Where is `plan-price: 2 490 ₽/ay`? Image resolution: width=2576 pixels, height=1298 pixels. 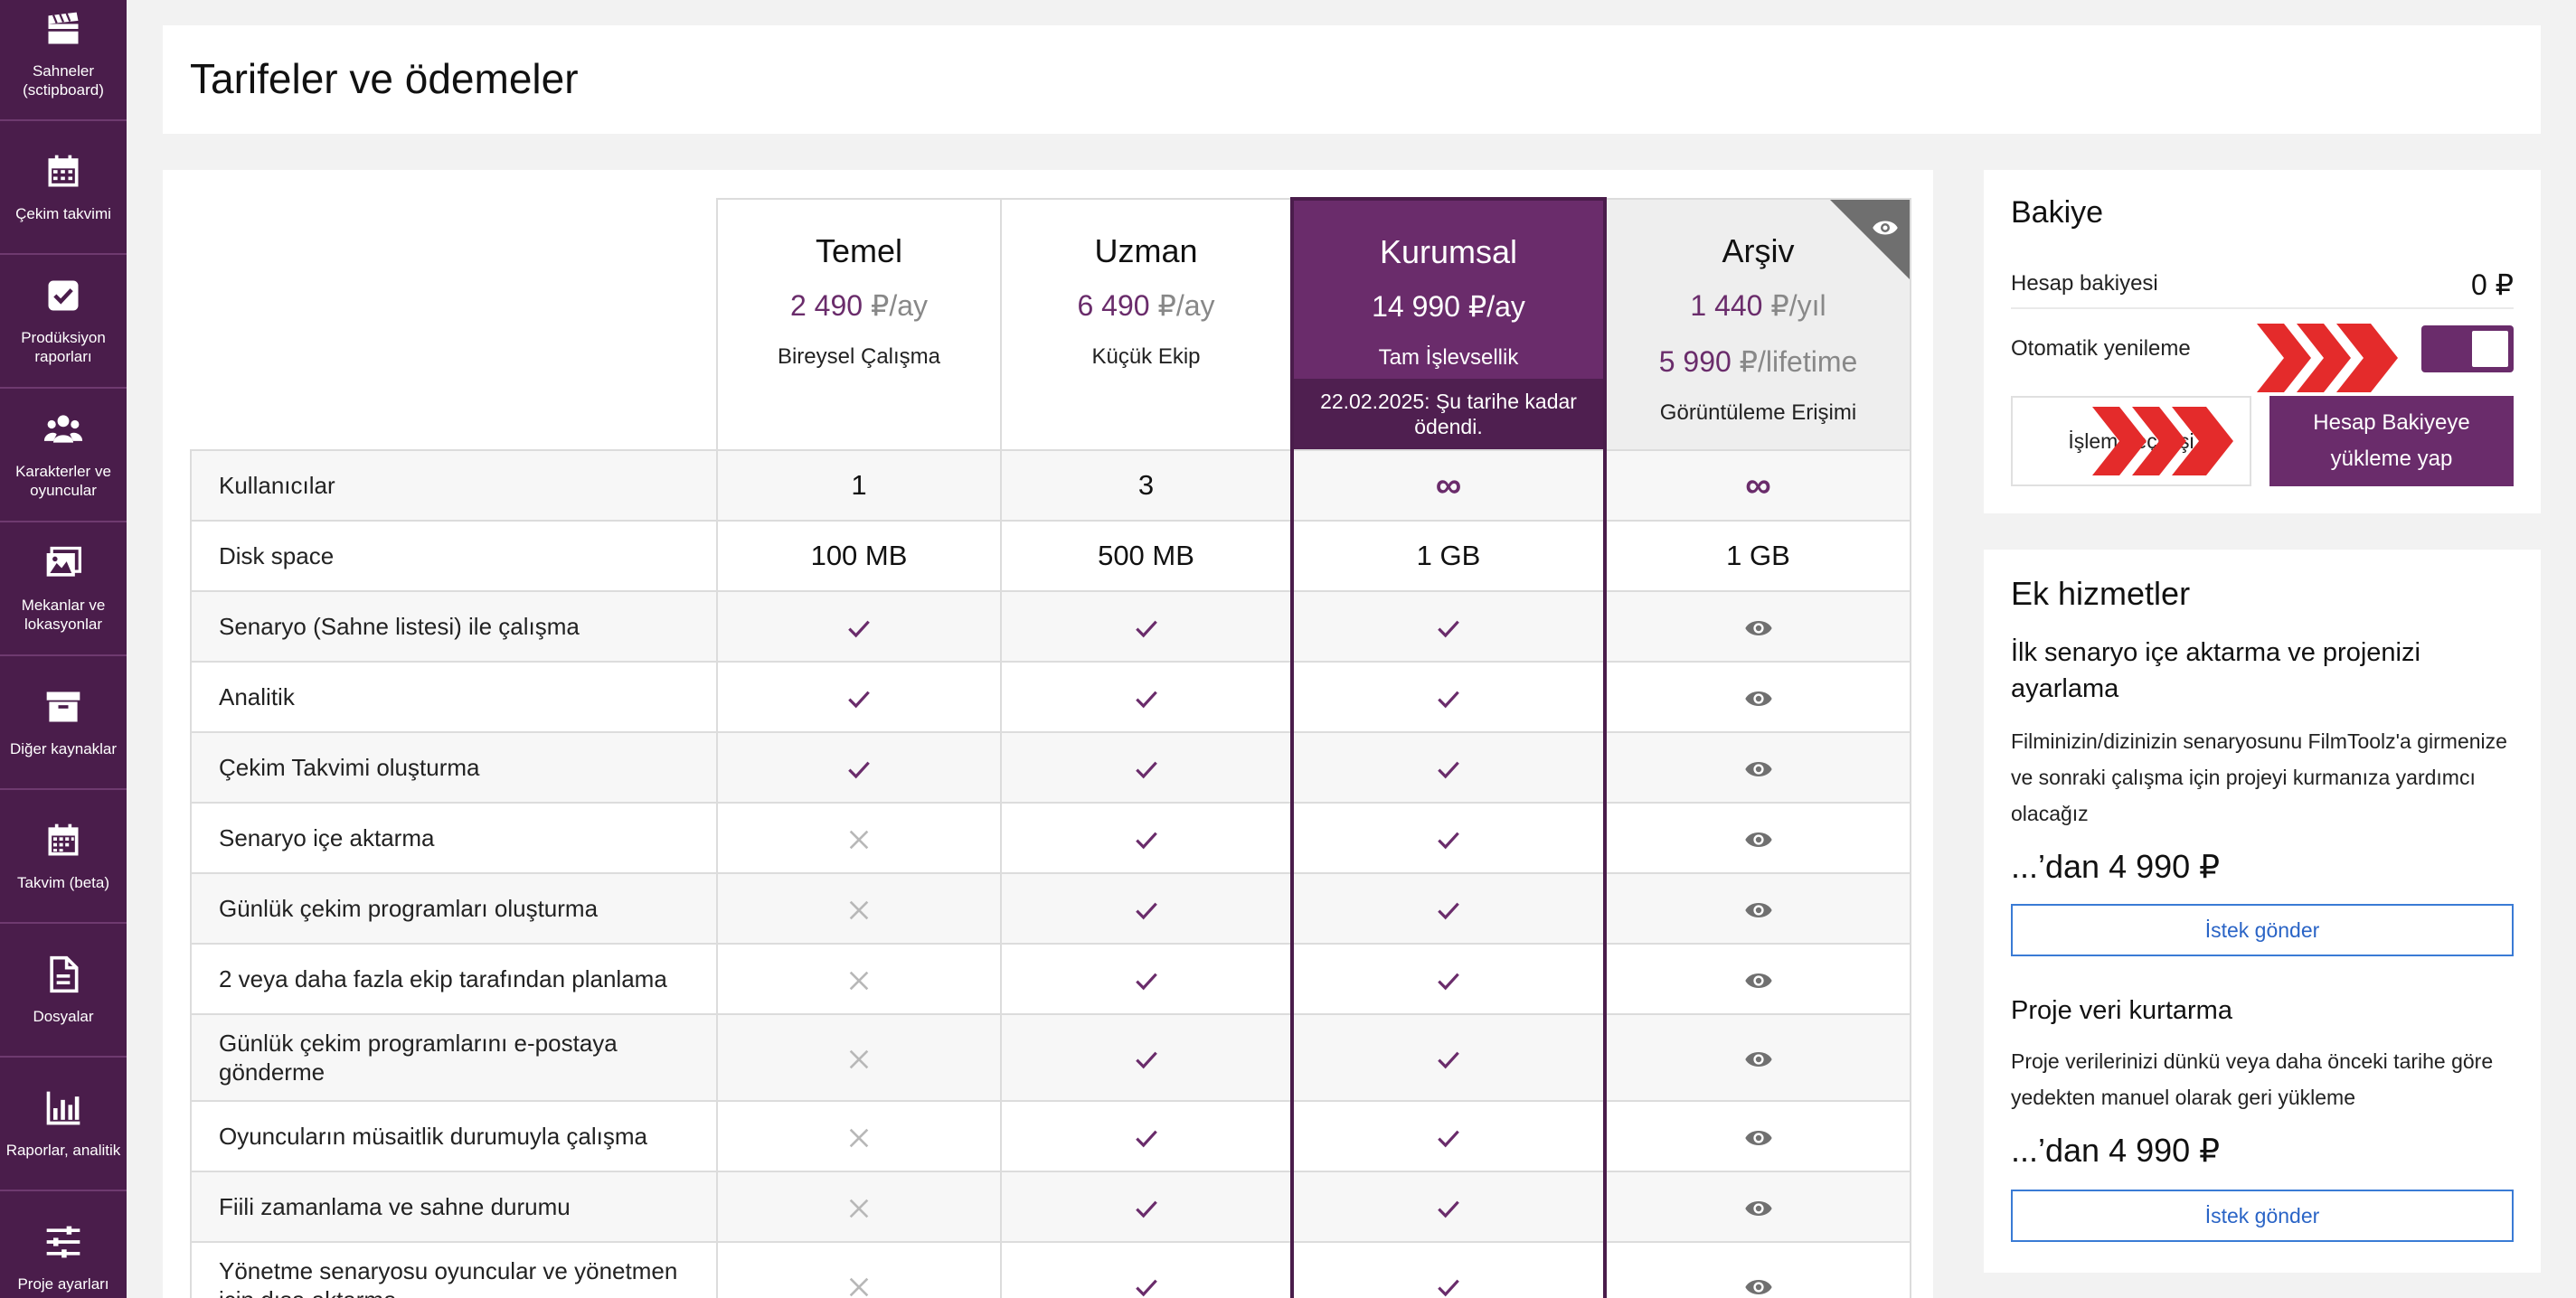 plan-price: 2 490 ₽/ay is located at coordinates (859, 306).